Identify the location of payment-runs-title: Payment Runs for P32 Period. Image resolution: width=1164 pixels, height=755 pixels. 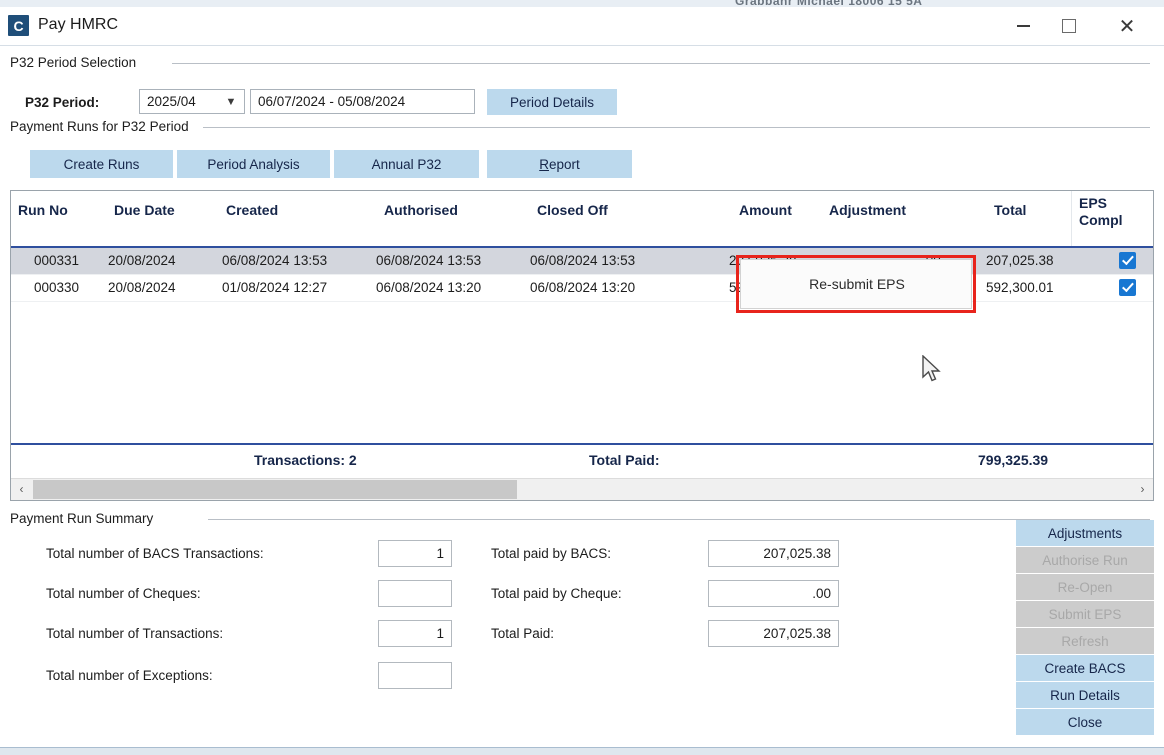
(102, 126).